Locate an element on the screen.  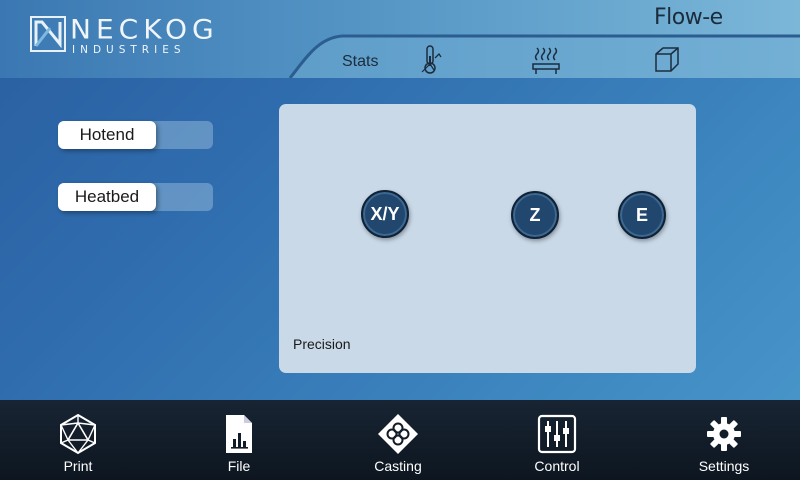
heatbed-toggle-label: Heatbed is located at coordinates (107, 197).